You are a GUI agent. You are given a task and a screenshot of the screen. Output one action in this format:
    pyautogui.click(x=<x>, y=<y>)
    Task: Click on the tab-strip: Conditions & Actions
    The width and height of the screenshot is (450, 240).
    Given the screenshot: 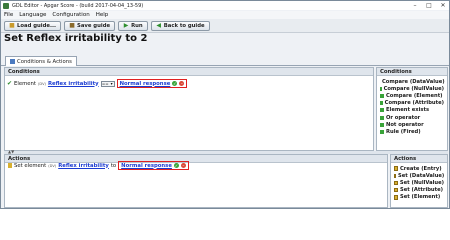 What is the action you would take?
    pyautogui.click(x=225, y=60)
    